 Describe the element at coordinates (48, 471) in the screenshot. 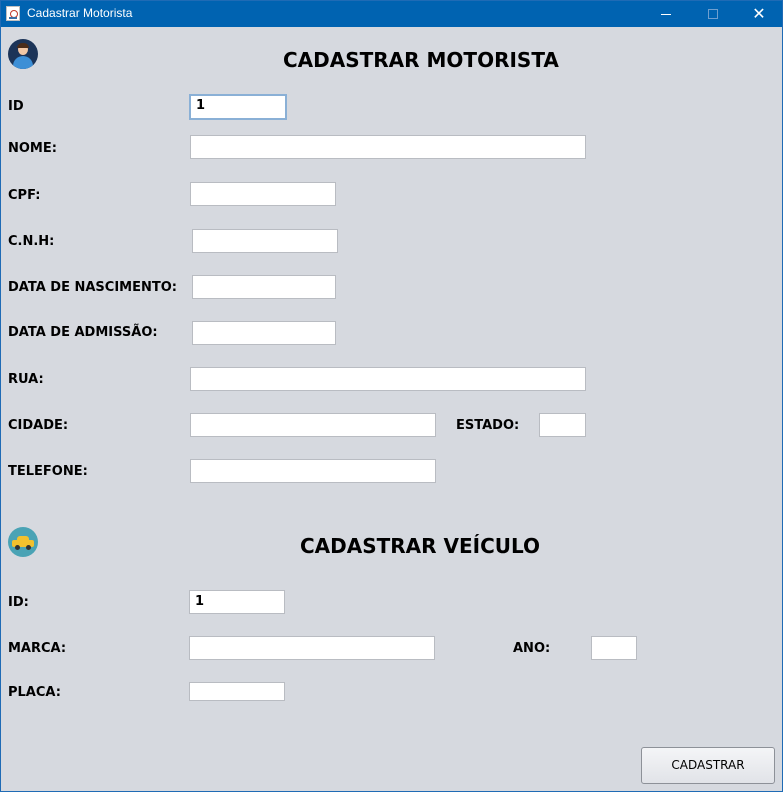

I see `telefone-label: TELEFONE:` at that location.